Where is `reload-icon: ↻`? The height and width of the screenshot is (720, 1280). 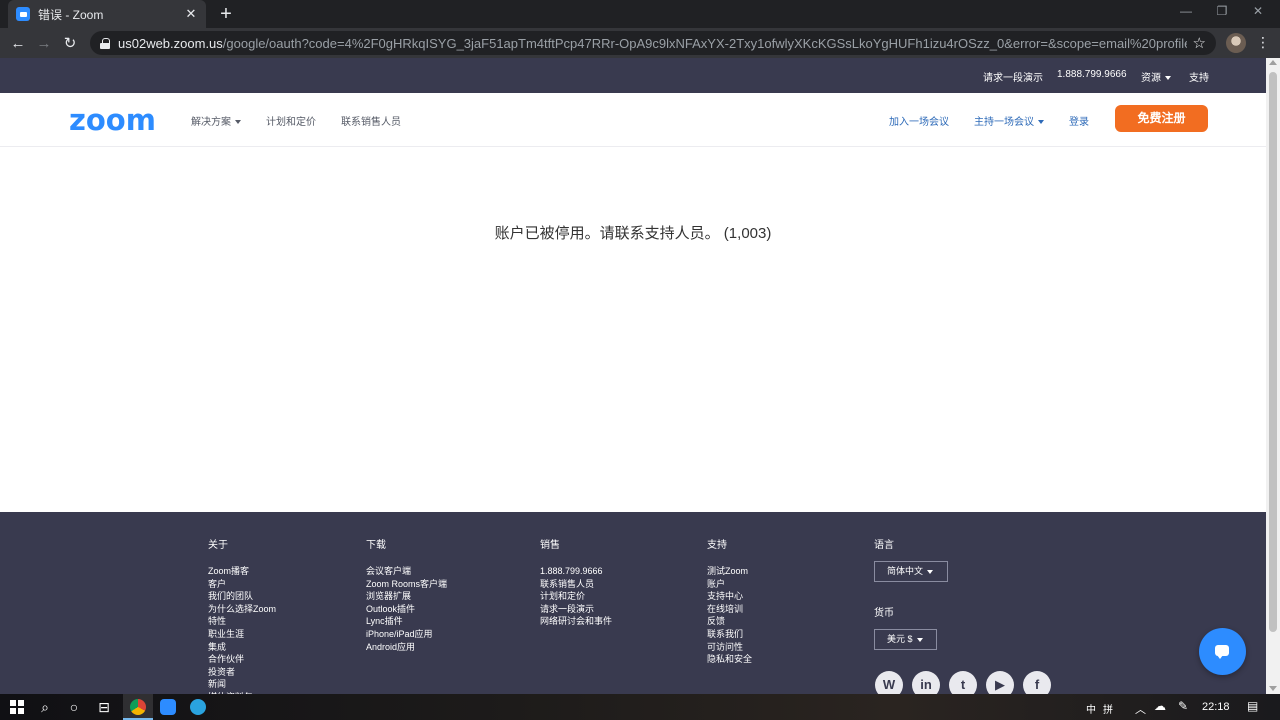
reload-icon: ↻ is located at coordinates (70, 43).